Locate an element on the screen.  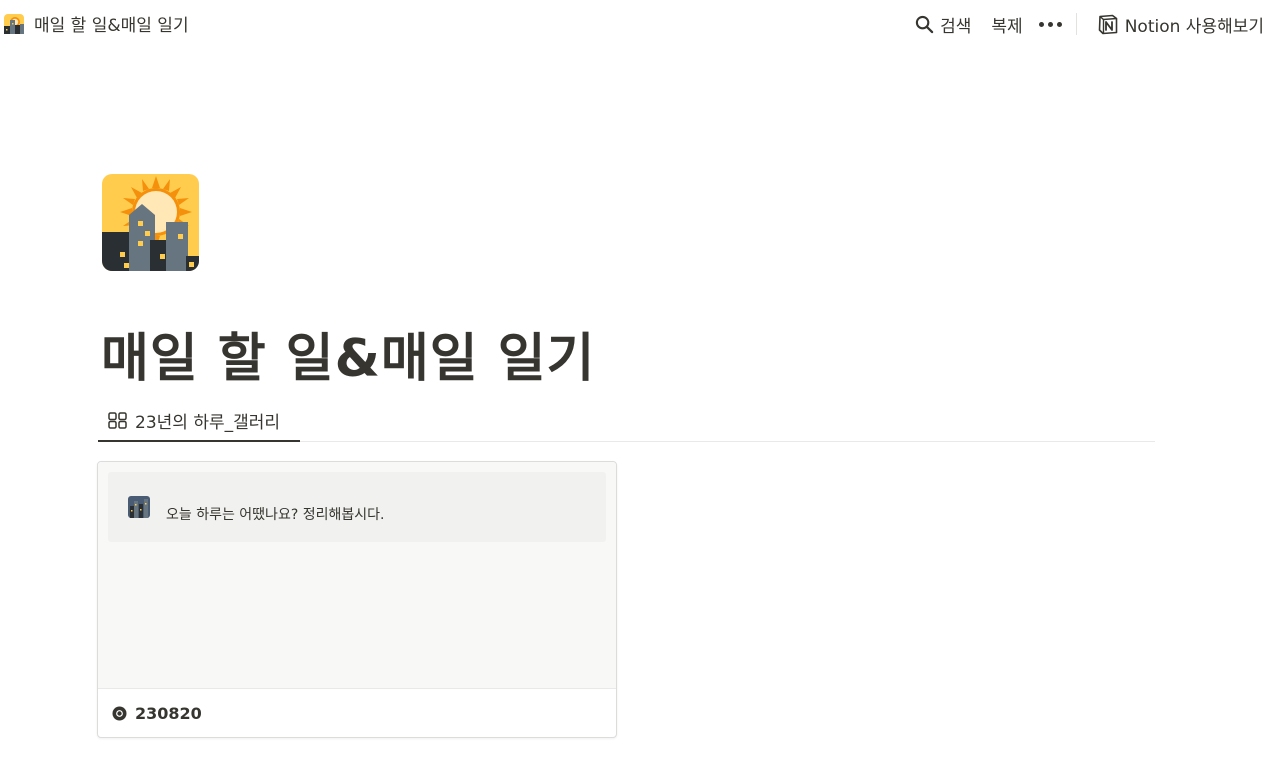
view-tabs: 23년의 하루_갤러리 is located at coordinates (626, 421).